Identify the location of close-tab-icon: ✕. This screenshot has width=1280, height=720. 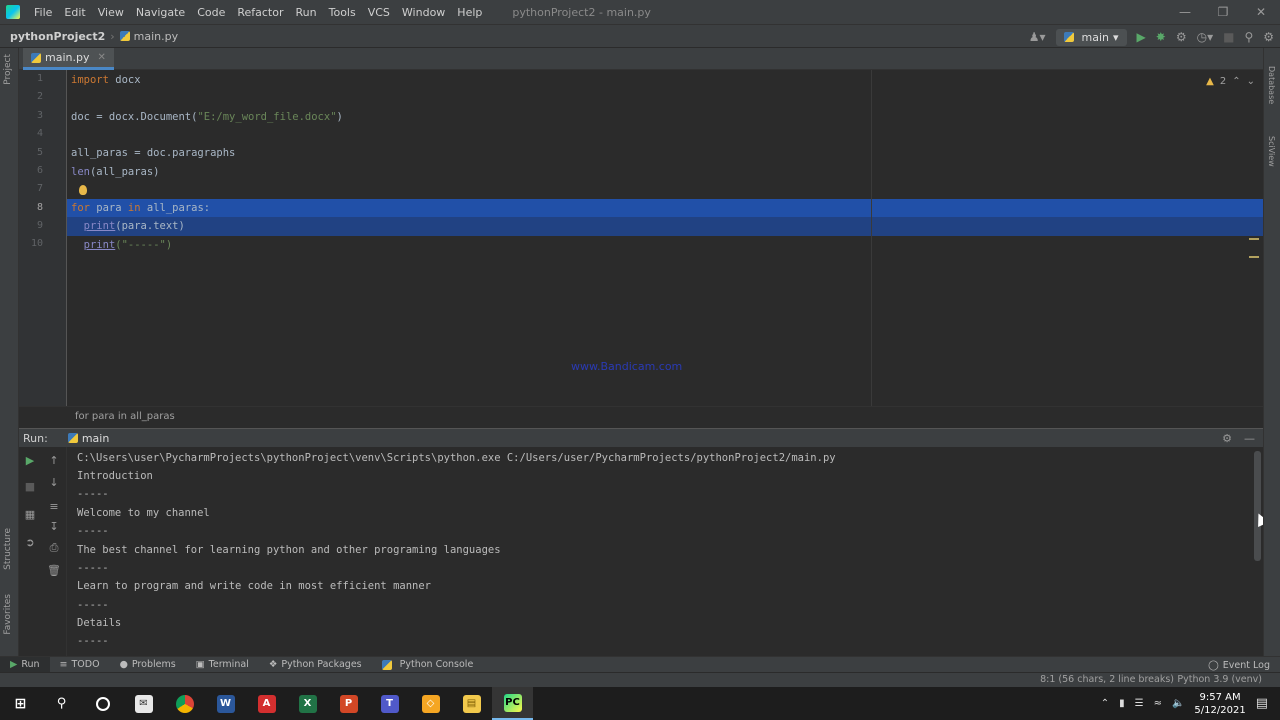
(101, 57).